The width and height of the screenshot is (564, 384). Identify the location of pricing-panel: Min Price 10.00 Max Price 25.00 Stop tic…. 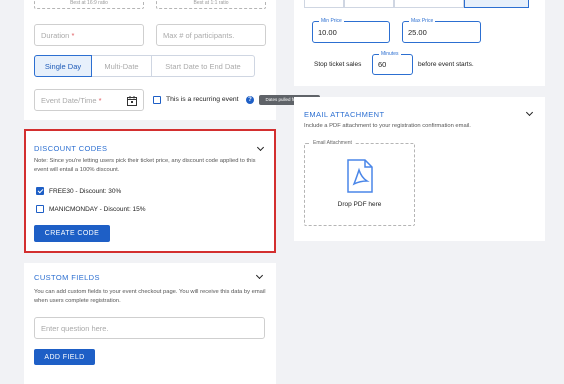
(419, 43).